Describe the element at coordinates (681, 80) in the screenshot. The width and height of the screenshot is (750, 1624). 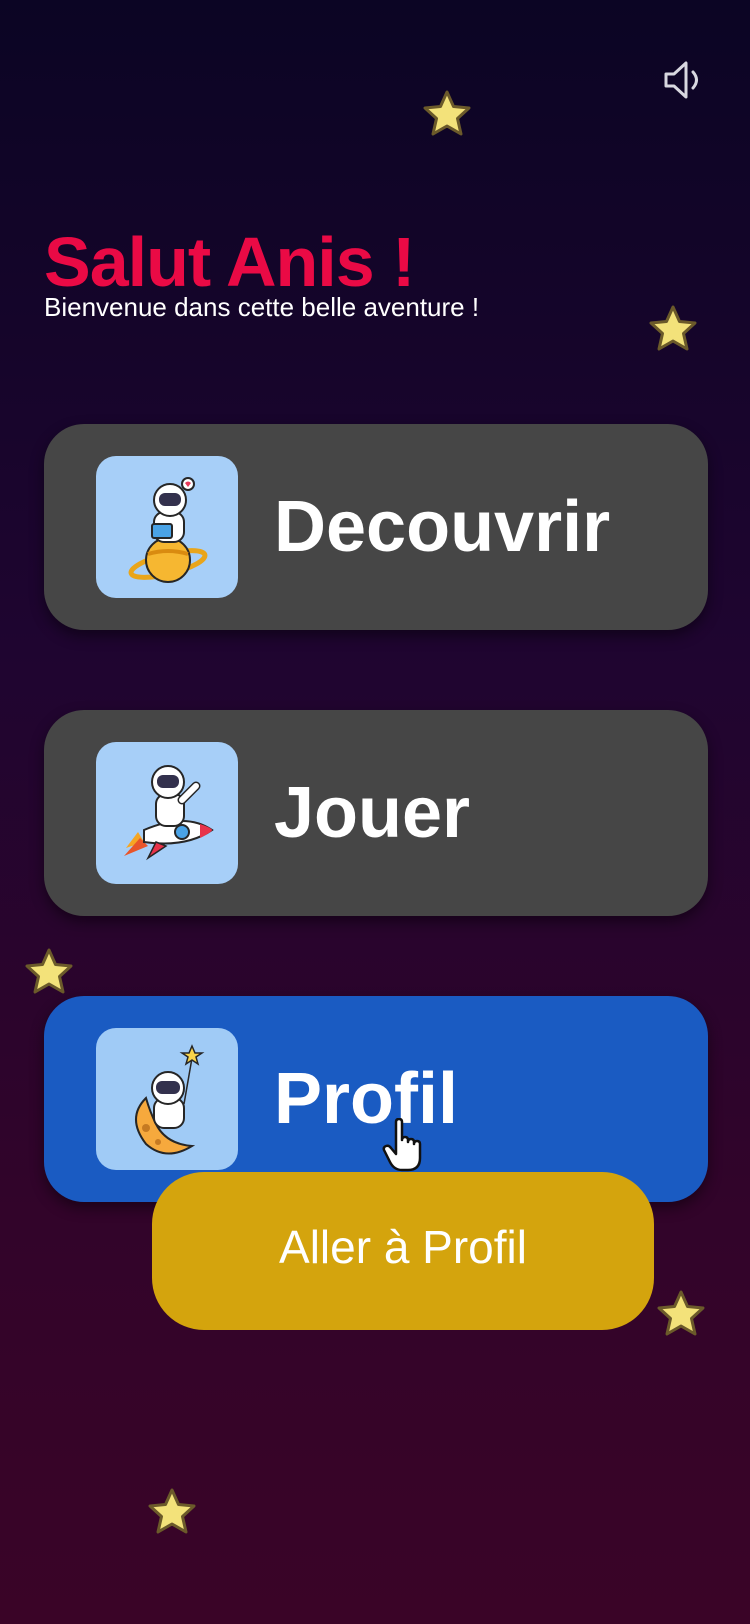
I see `speaker-icon` at that location.